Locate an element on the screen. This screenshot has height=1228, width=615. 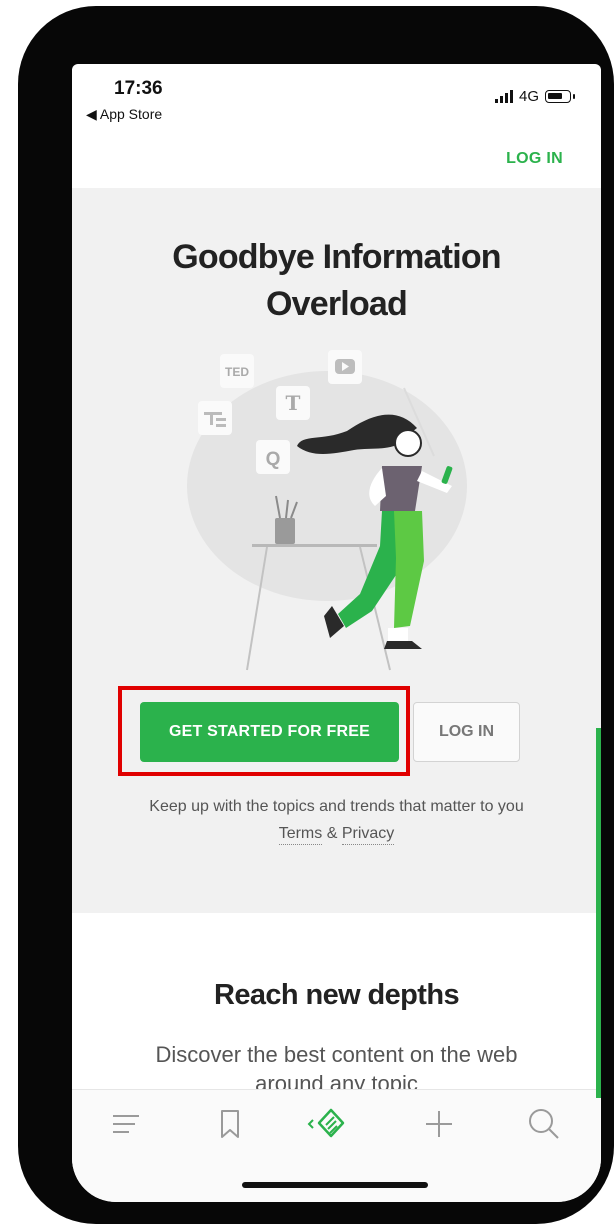
bookmark-icon is located at coordinates (230, 1124).